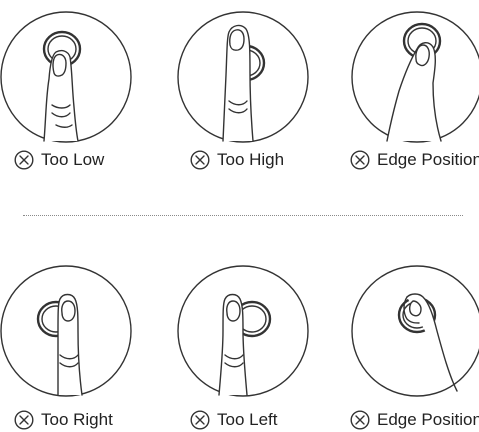 The height and width of the screenshot is (432, 479). I want to click on caption-too-low: Too Low, so click(59, 160).